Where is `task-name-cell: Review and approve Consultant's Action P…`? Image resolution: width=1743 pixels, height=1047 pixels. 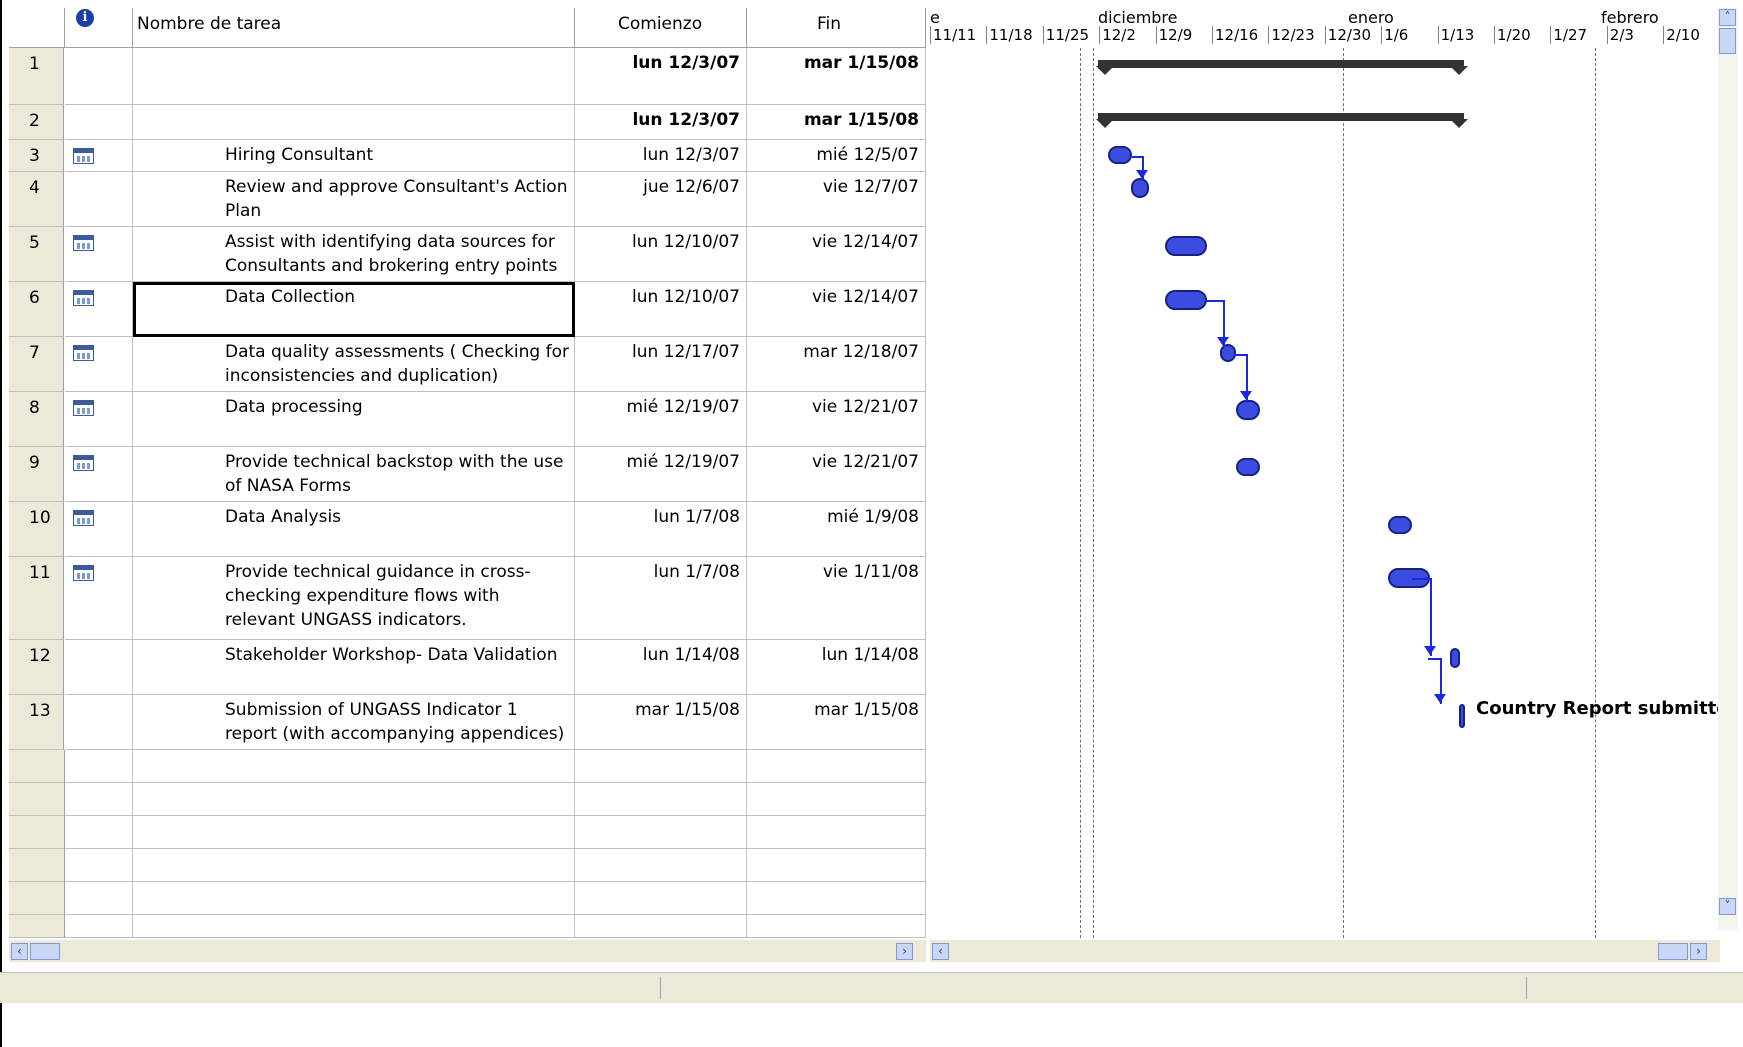
task-name-cell: Review and approve Consultant's Action P… is located at coordinates (354, 199).